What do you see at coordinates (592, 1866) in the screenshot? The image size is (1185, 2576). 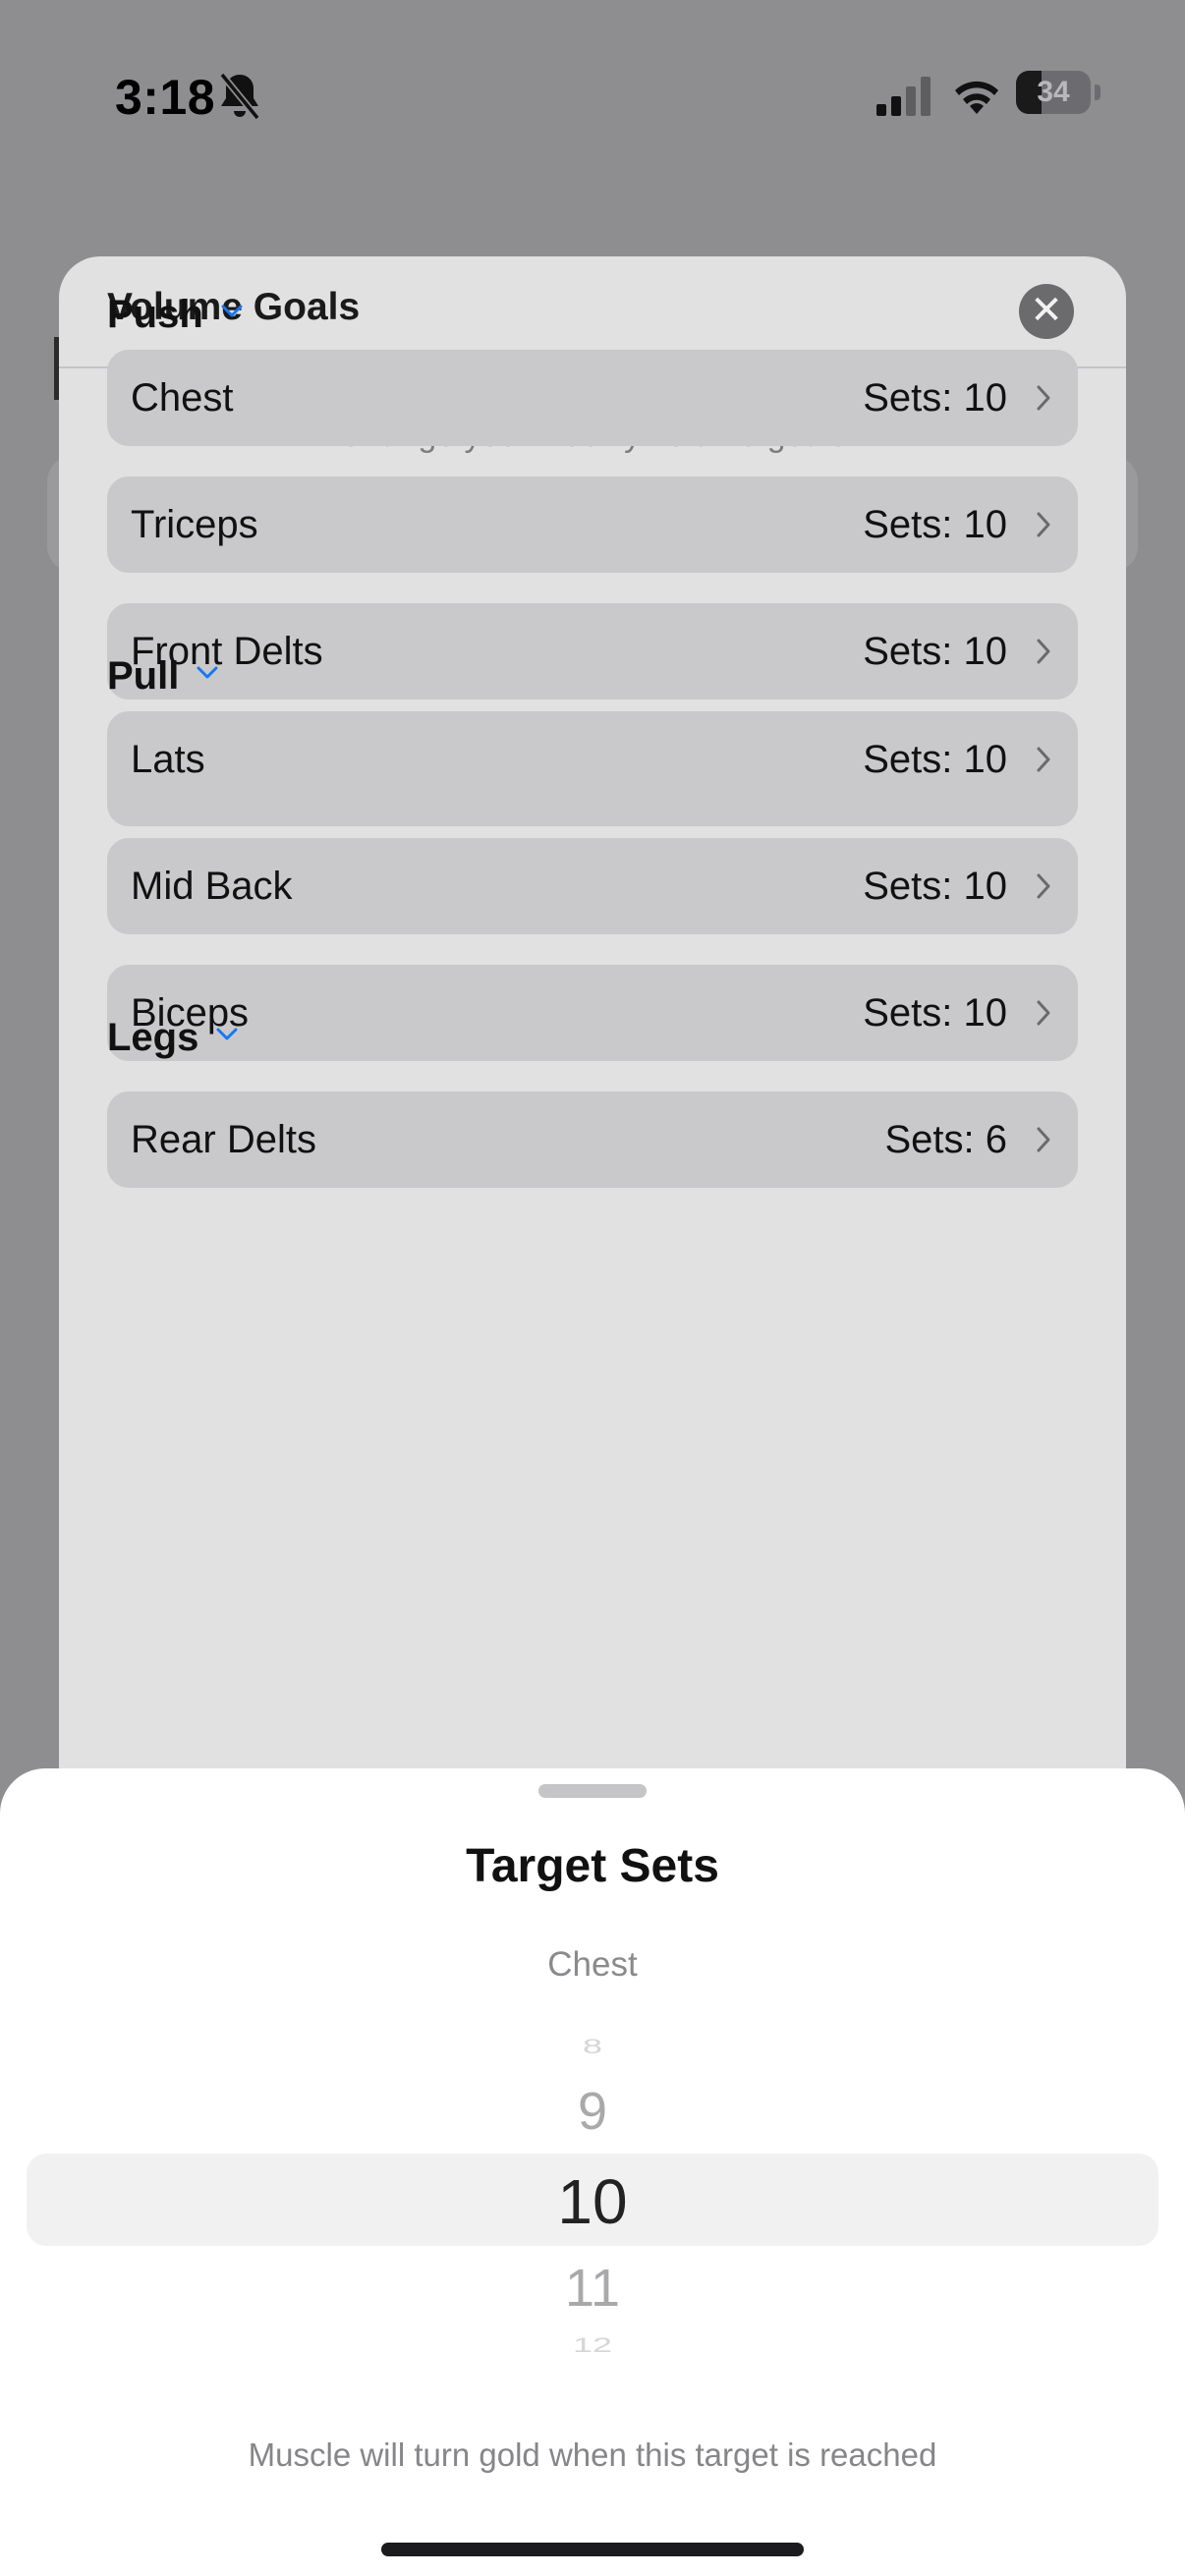 I see `picker-title: Target Sets` at bounding box center [592, 1866].